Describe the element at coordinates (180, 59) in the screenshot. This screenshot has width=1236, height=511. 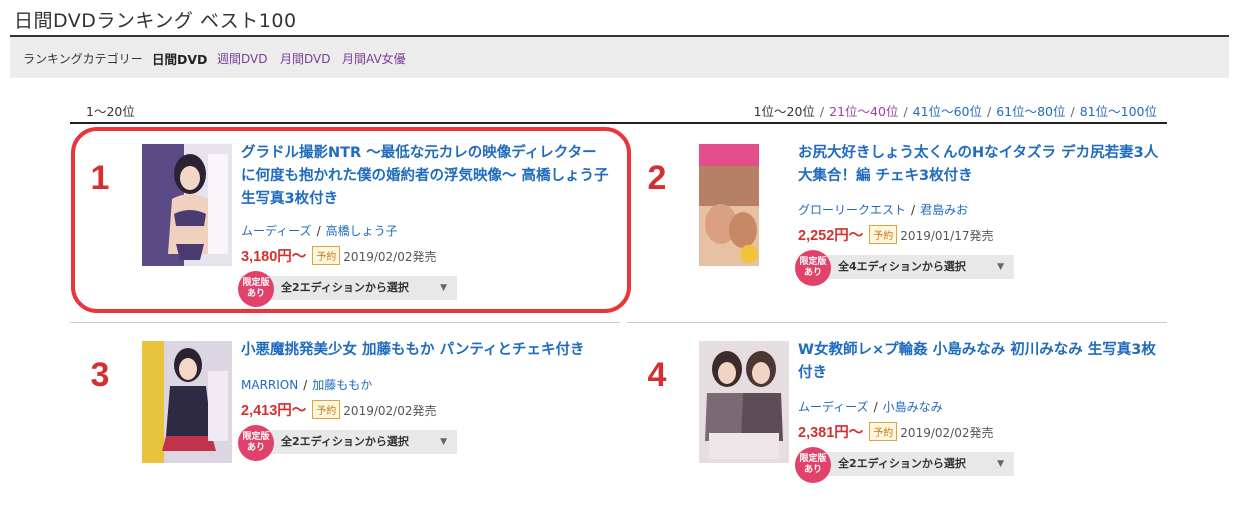
I see `category-current: 日間DVD` at that location.